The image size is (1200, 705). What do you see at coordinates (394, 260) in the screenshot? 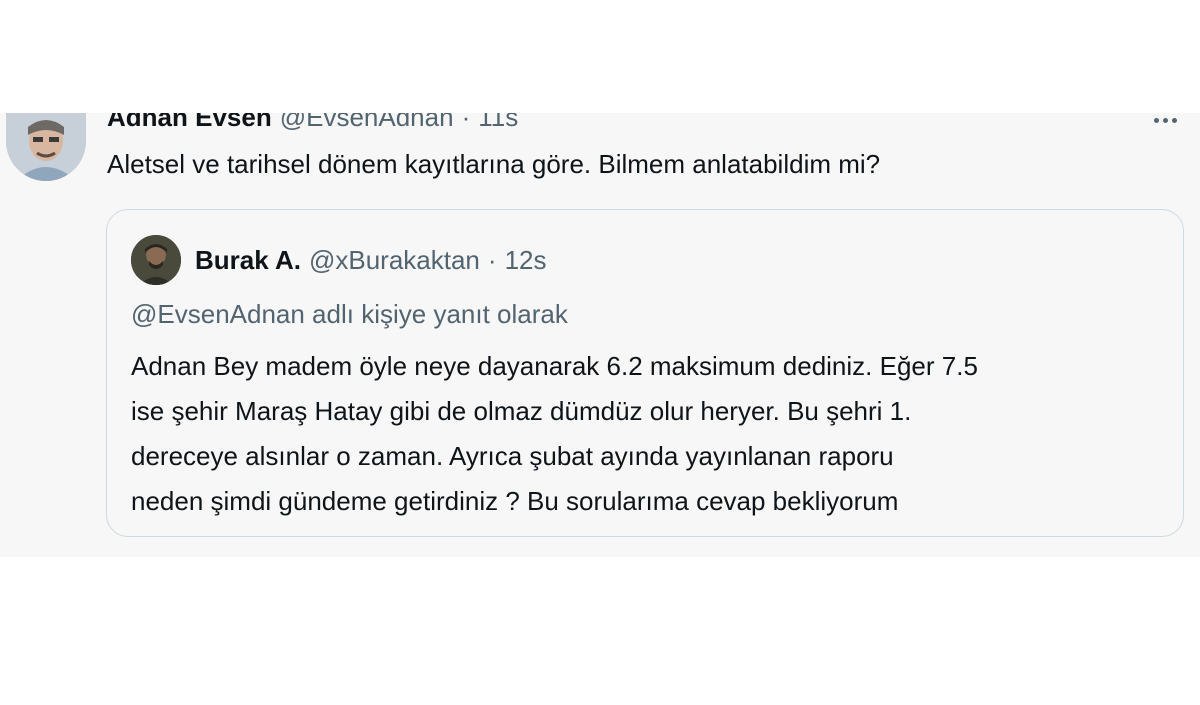
I see `quoted-author-handle: @xBurakaktan` at bounding box center [394, 260].